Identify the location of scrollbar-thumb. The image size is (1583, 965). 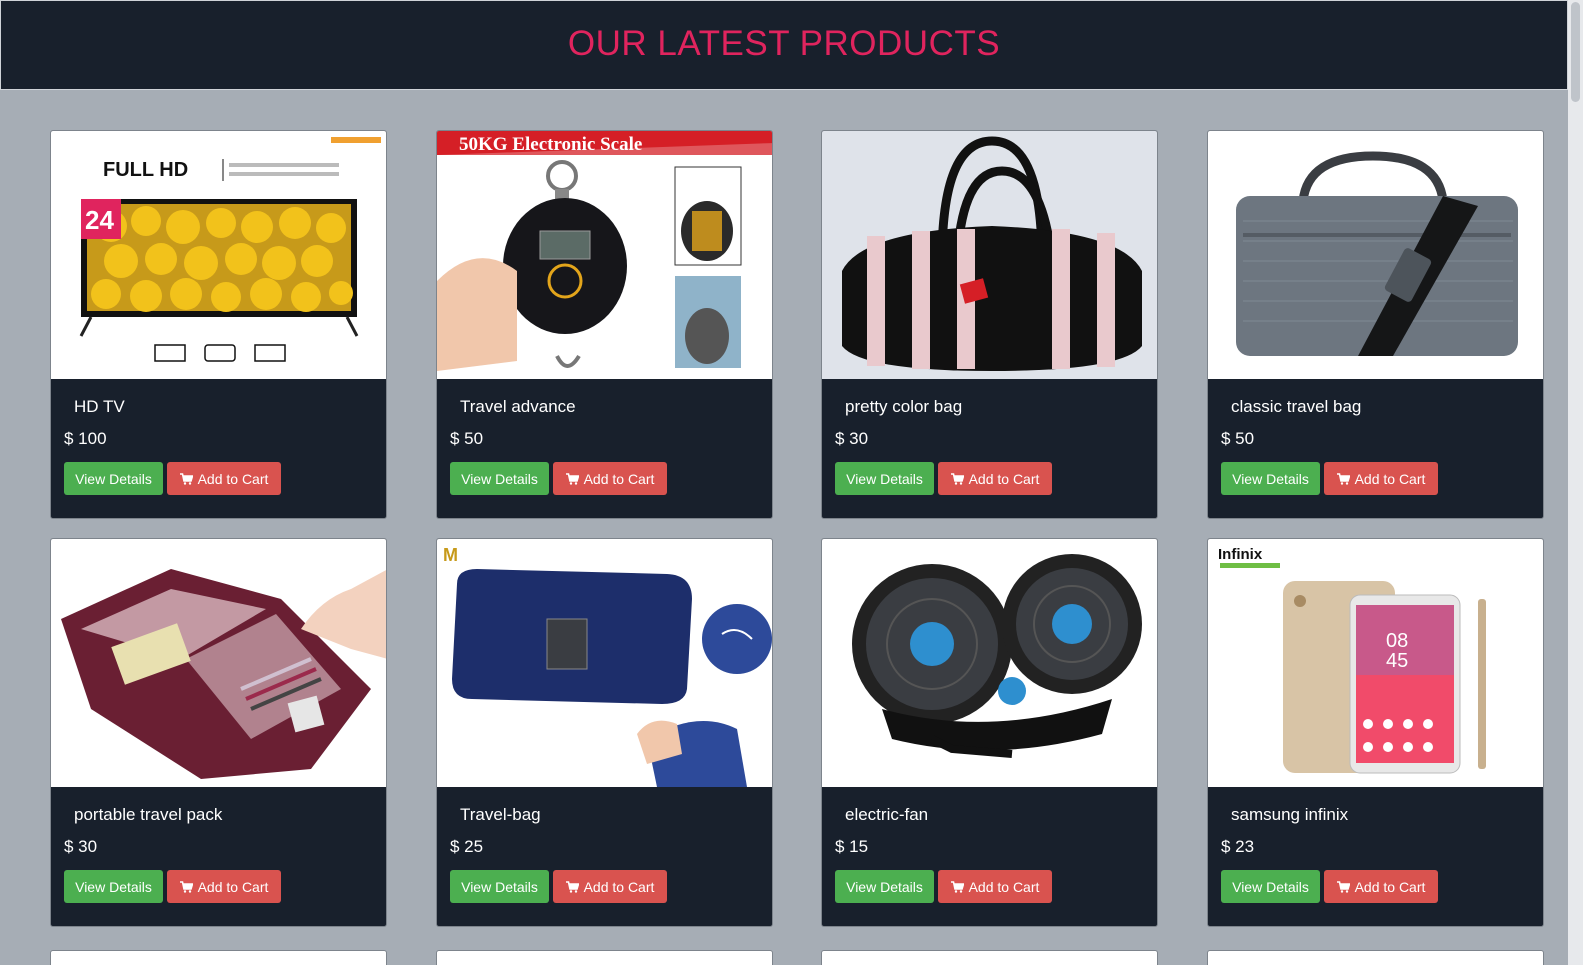
(1575, 52).